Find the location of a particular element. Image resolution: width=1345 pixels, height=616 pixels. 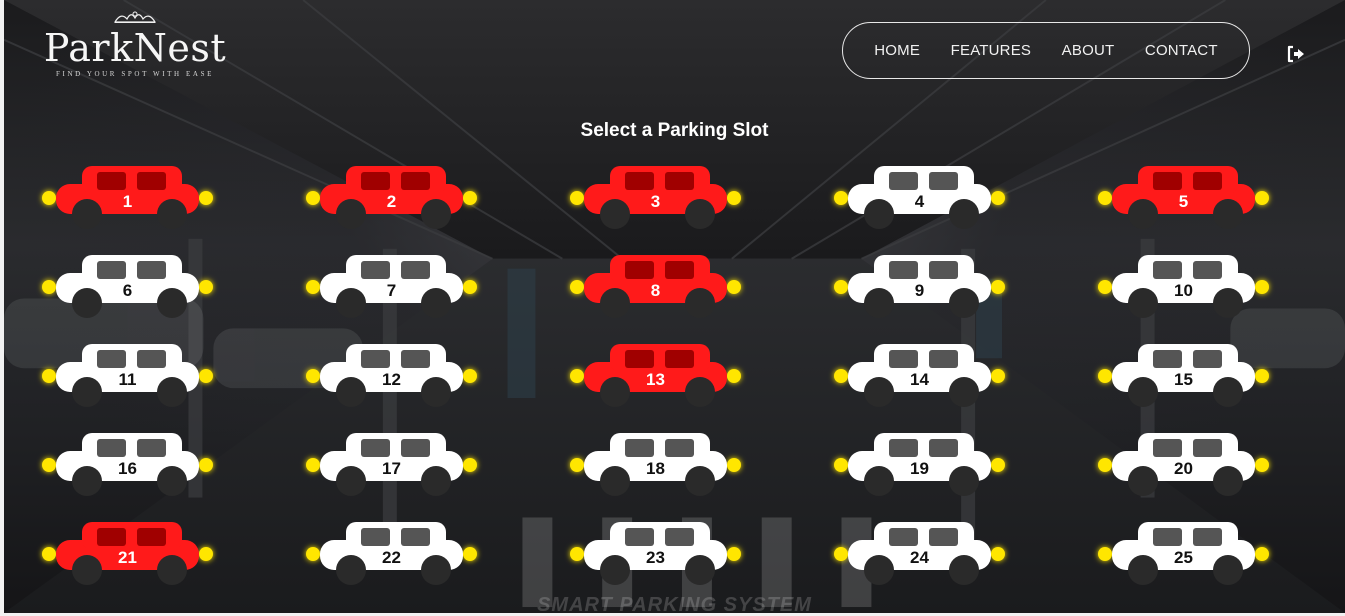

parking-slot-7: 7 is located at coordinates (391, 286).